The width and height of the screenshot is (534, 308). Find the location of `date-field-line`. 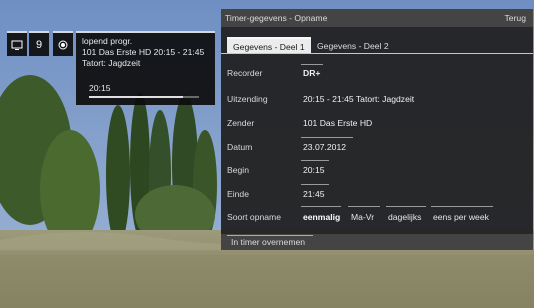

date-field-line is located at coordinates (327, 137).